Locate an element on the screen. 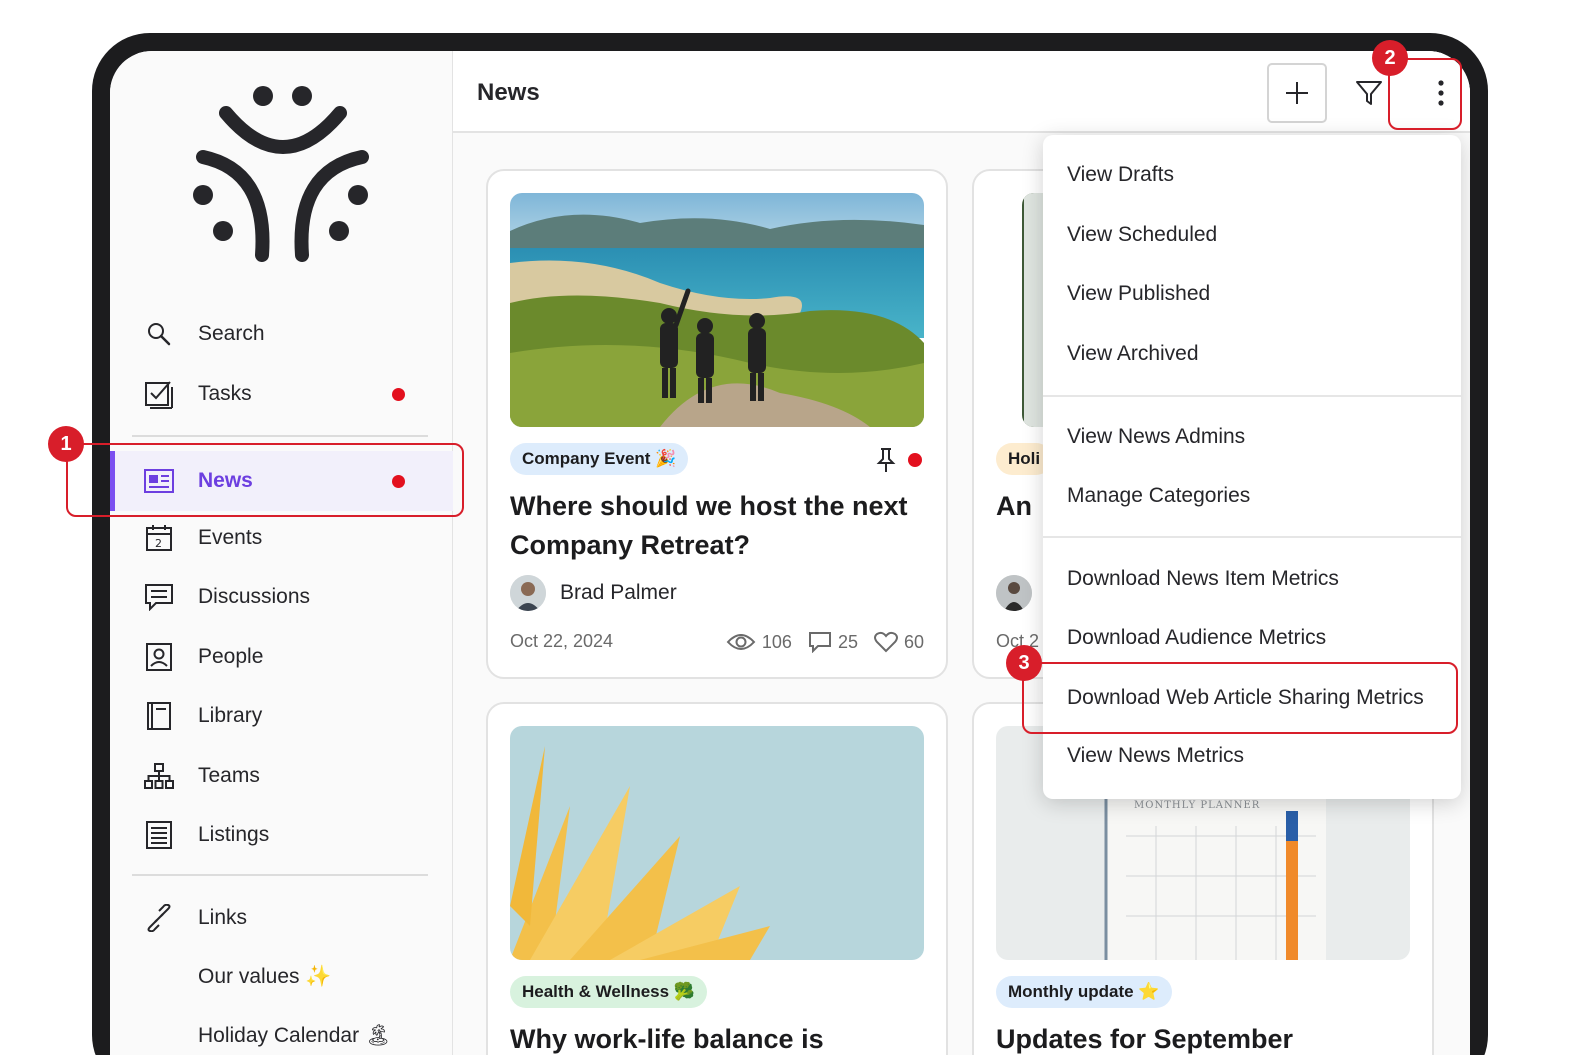  filter-button is located at coordinates (1369, 93).